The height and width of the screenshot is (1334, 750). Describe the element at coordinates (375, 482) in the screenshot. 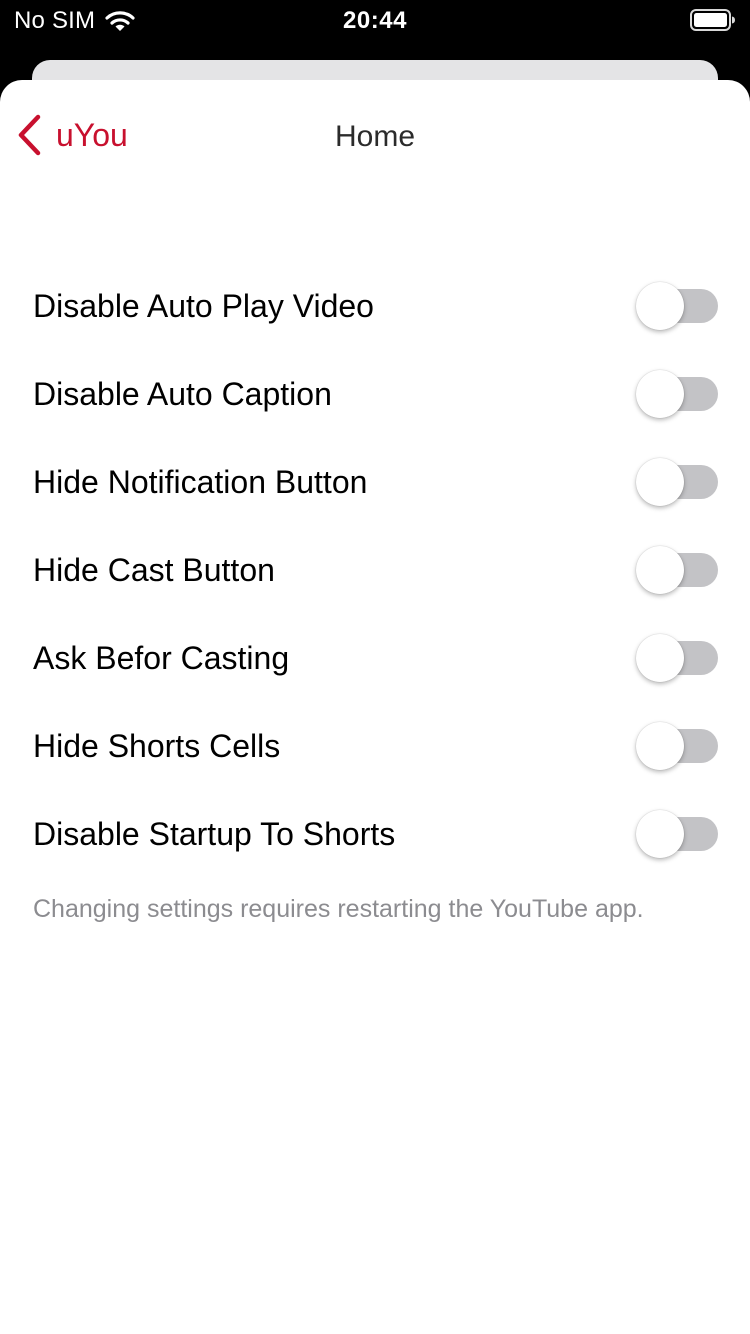

I see `setting-row-hide-notification-button: Hide Notification Button` at that location.